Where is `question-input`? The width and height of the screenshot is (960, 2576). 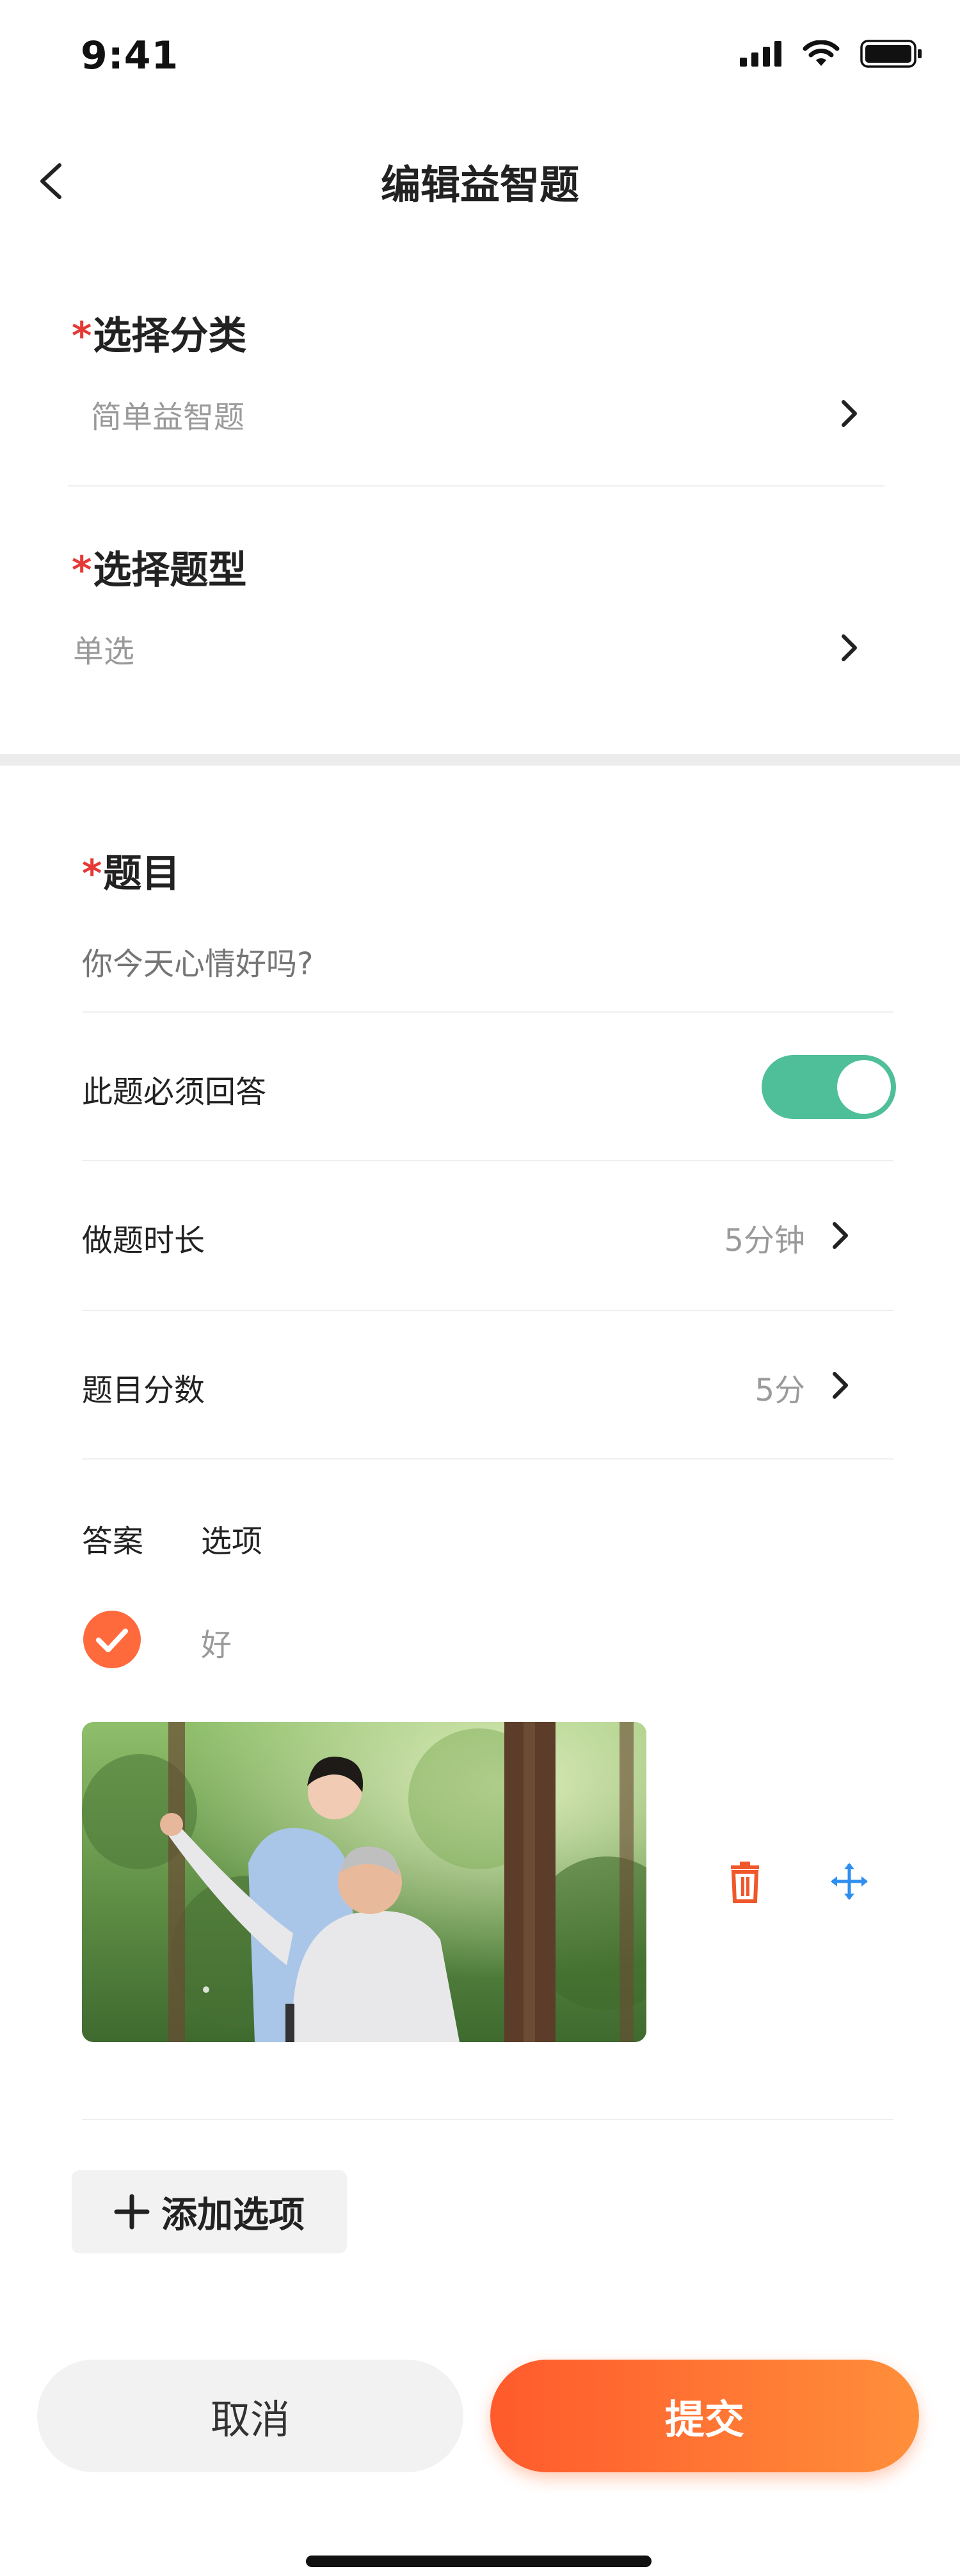 question-input is located at coordinates (482, 964).